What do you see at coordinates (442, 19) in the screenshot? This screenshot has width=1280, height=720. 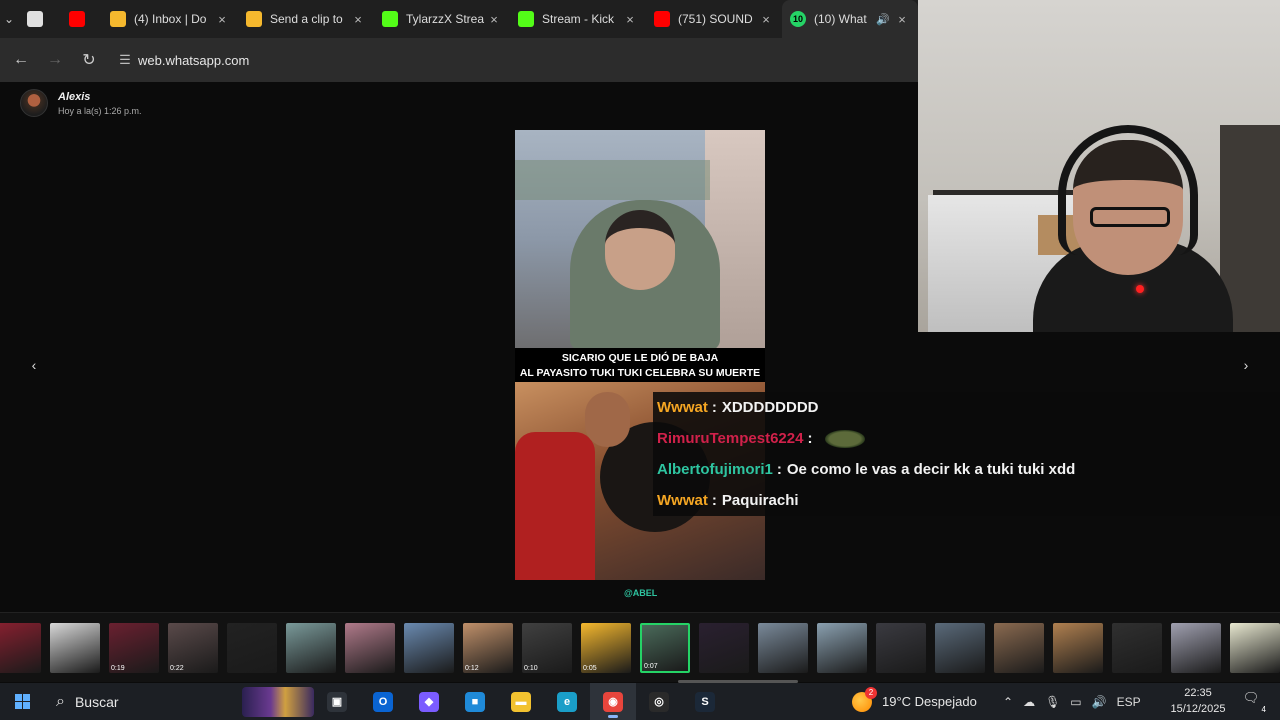 I see `browser-tab: TylarzzX Strea ×` at bounding box center [442, 19].